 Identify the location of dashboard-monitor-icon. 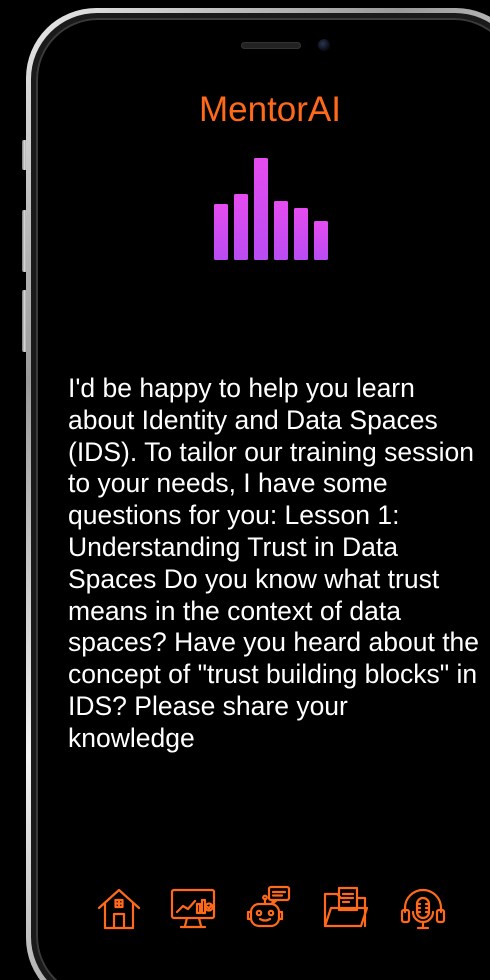
(193, 908).